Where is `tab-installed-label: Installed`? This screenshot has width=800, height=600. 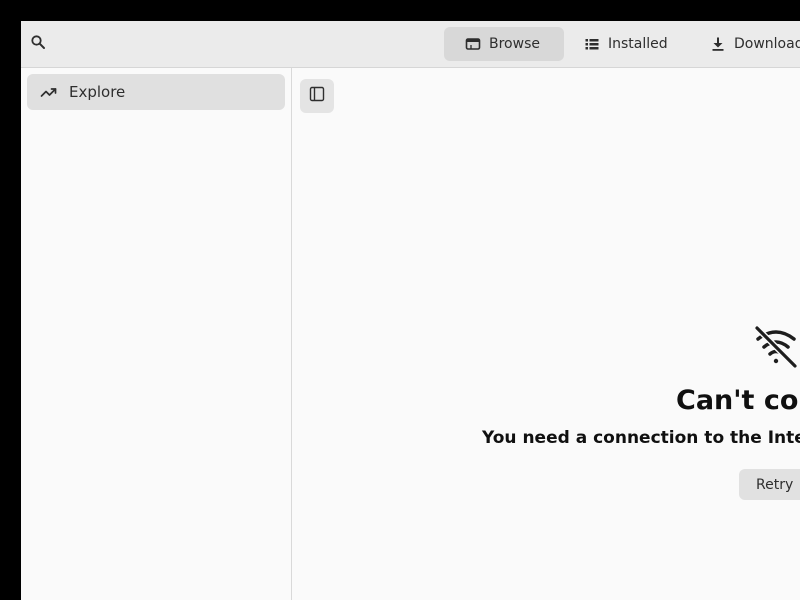 tab-installed-label: Installed is located at coordinates (638, 44).